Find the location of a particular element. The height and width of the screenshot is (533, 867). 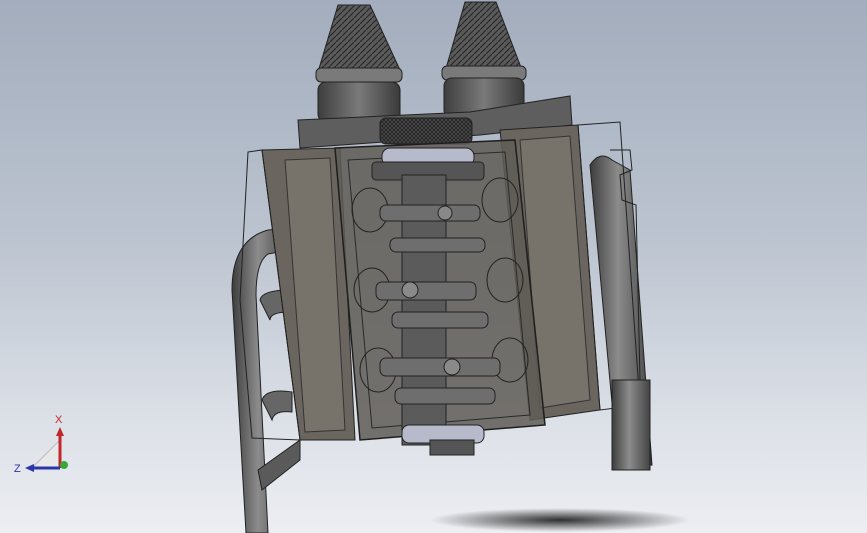

air-filter-left is located at coordinates (359, 63).